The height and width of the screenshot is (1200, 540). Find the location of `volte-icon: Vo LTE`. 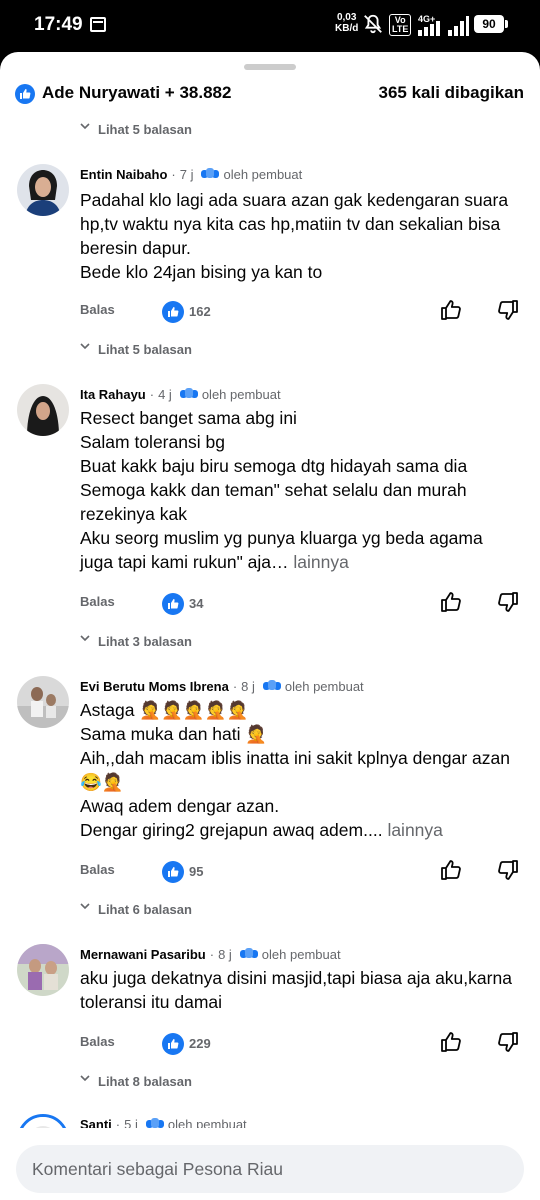

volte-icon: Vo LTE is located at coordinates (400, 25).